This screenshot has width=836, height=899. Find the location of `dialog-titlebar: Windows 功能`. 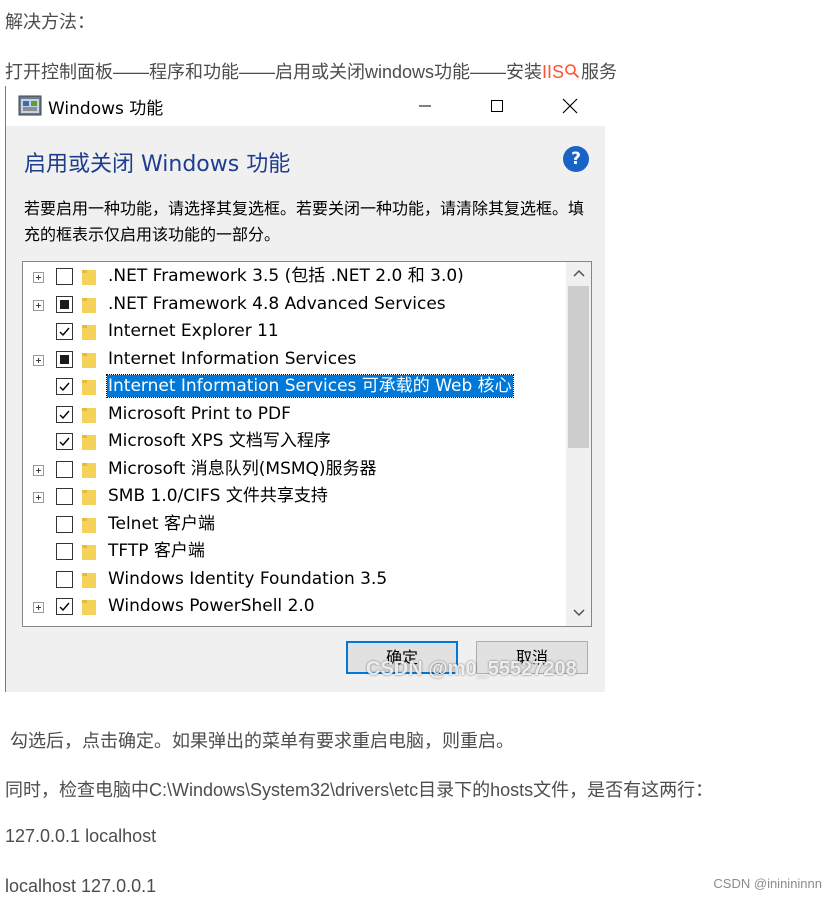

dialog-titlebar: Windows 功能 is located at coordinates (305, 106).